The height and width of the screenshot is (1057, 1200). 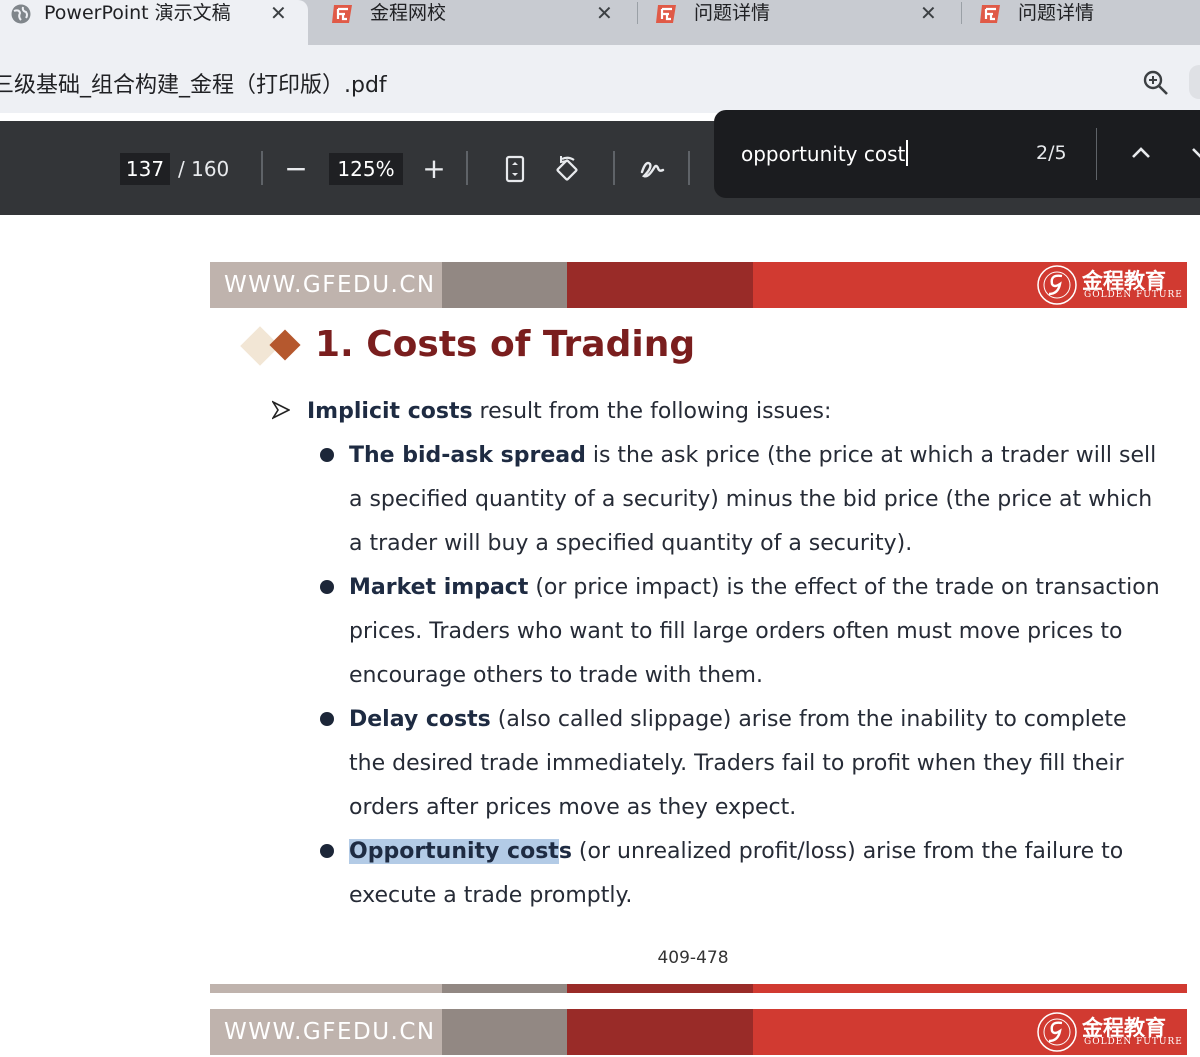 I want to click on tab-label: PowerPoint 演示文稿, so click(x=137, y=13).